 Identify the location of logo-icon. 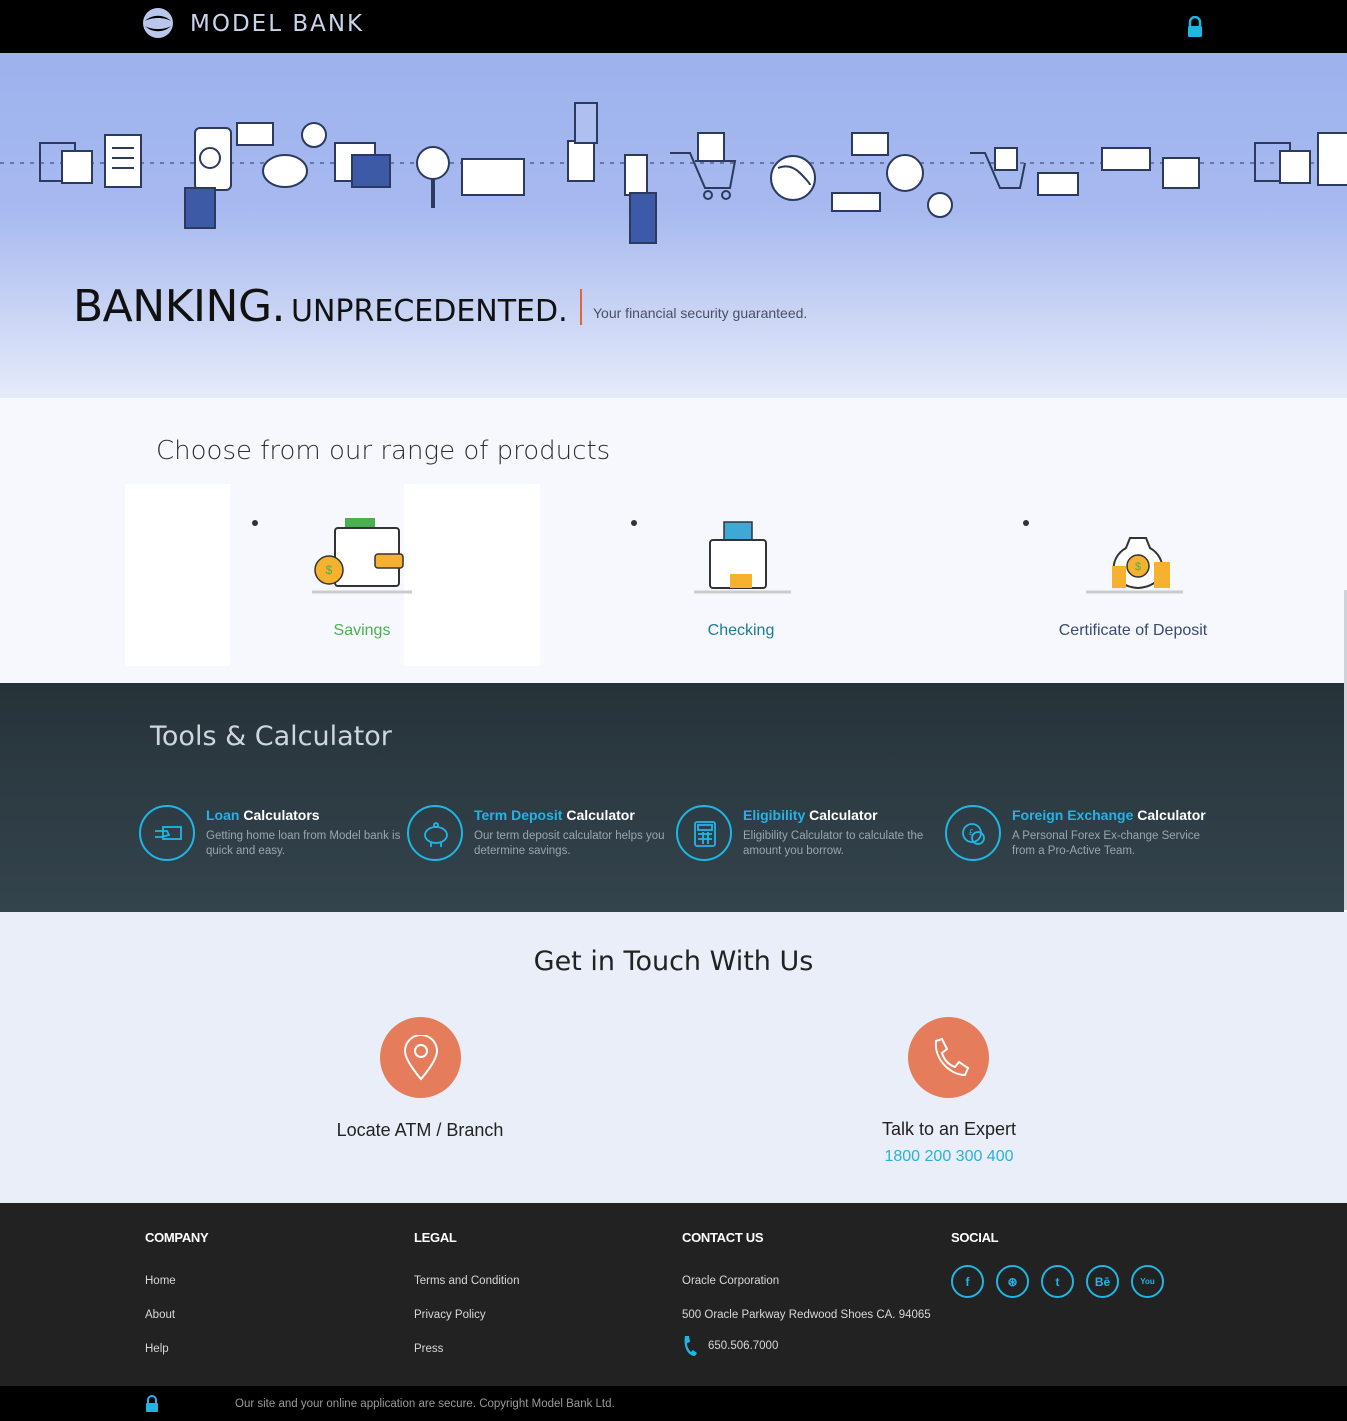
(158, 23).